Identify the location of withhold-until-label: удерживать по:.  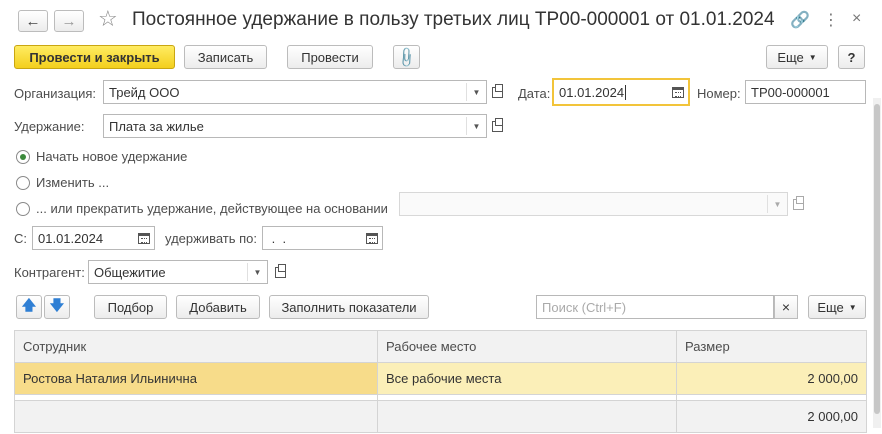
(211, 238).